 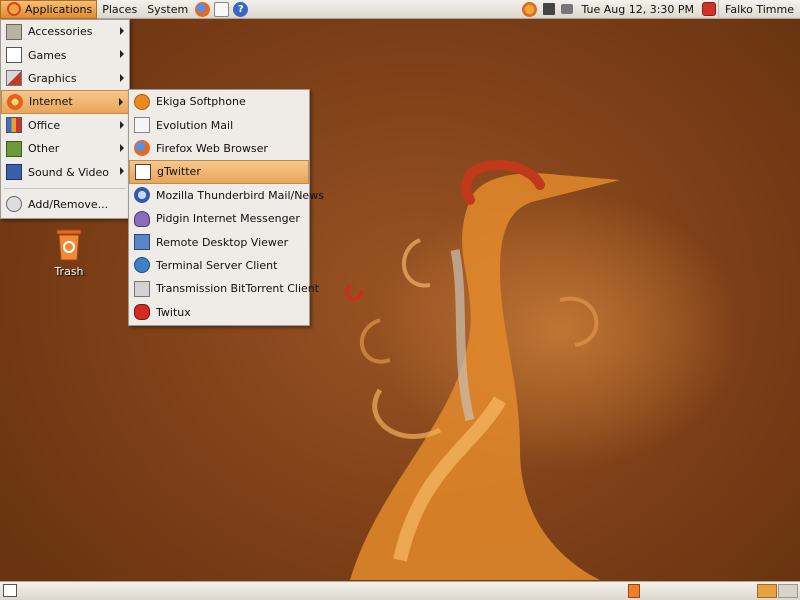 What do you see at coordinates (238, 289) in the screenshot?
I see `submenu-item-label: Transmission BitTorrent Client` at bounding box center [238, 289].